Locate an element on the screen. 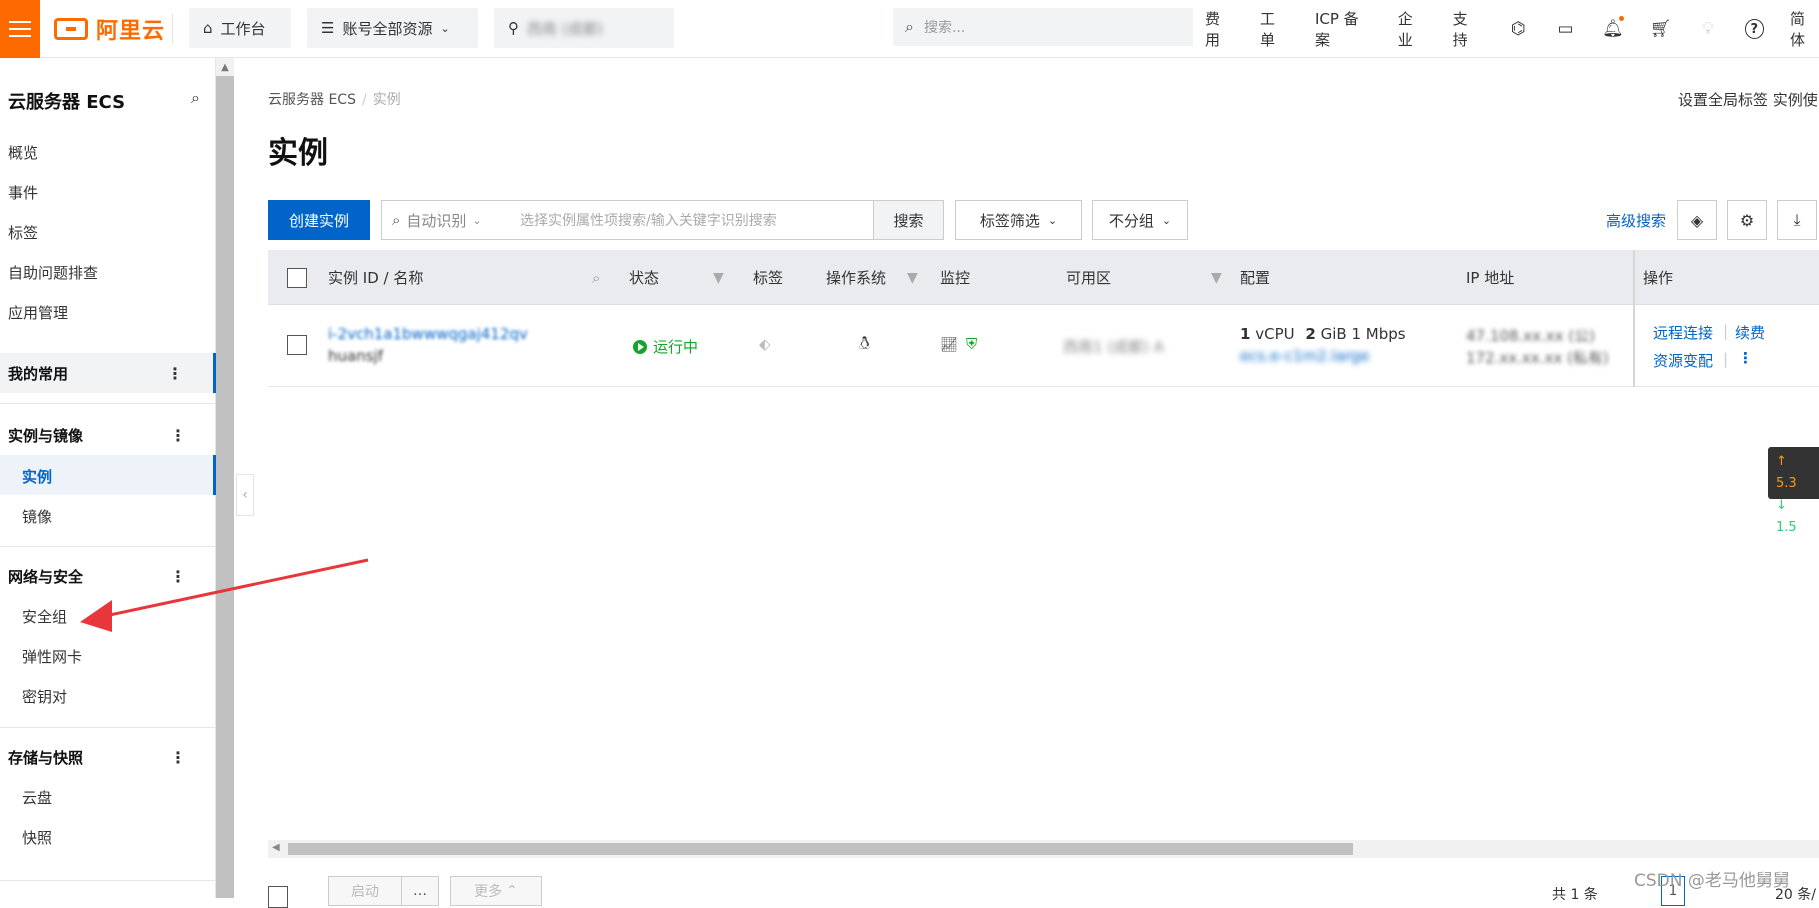  tag-icon: ⬖ is located at coordinates (765, 344).